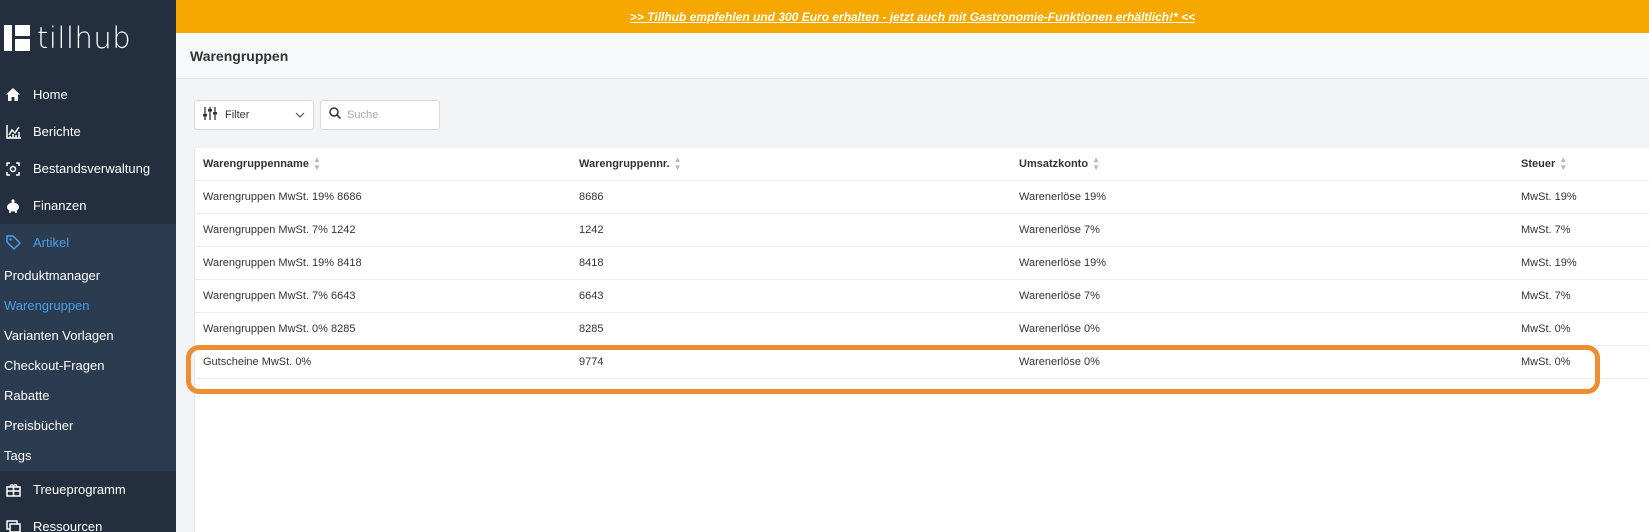 The height and width of the screenshot is (532, 1649). I want to click on sidebar-item-label: Ressourcen, so click(68, 525).